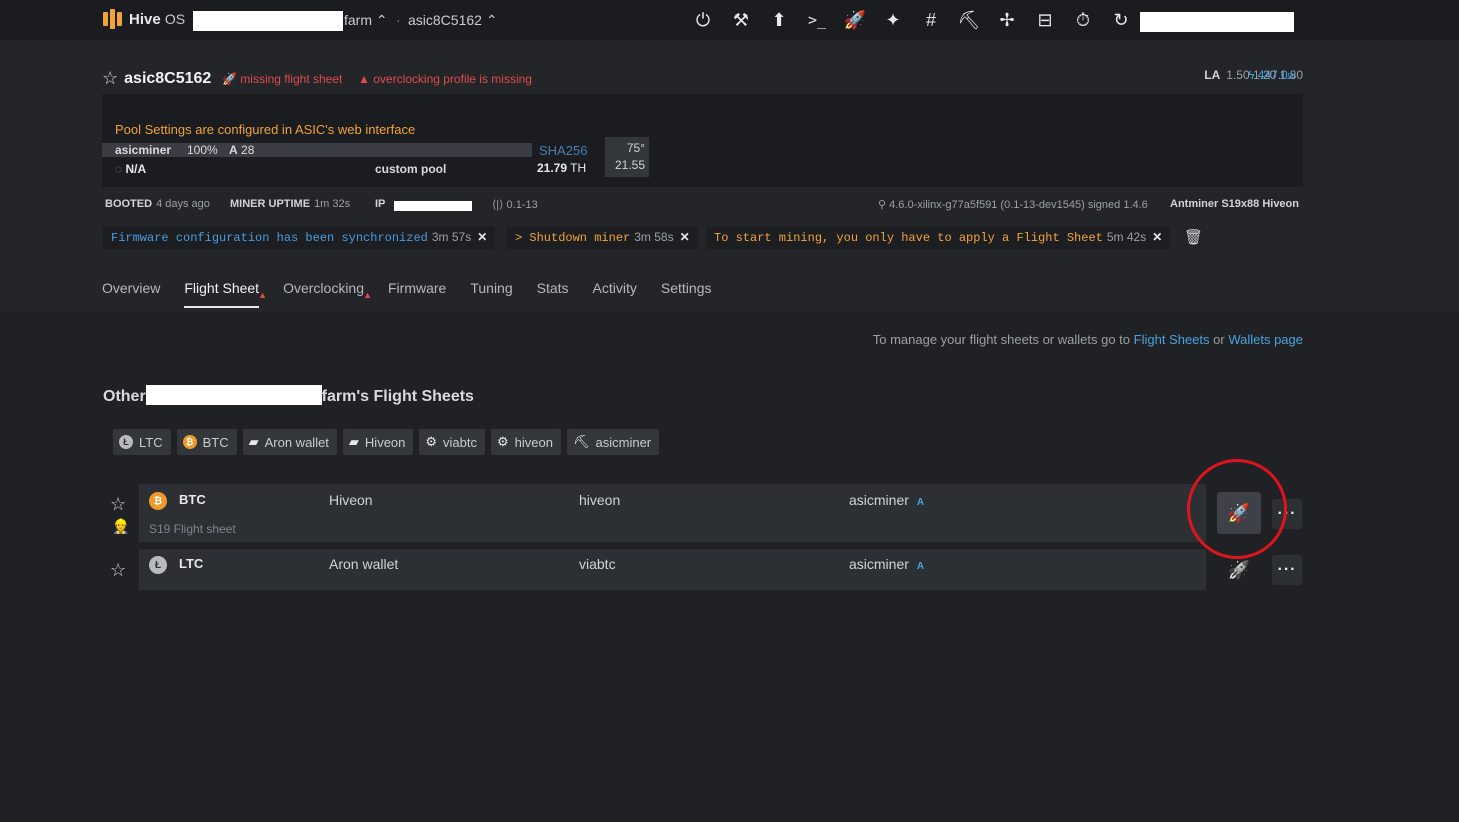 This screenshot has height=822, width=1459. Describe the element at coordinates (206, 442) in the screenshot. I see `filter-btc: ₿ BTC` at that location.